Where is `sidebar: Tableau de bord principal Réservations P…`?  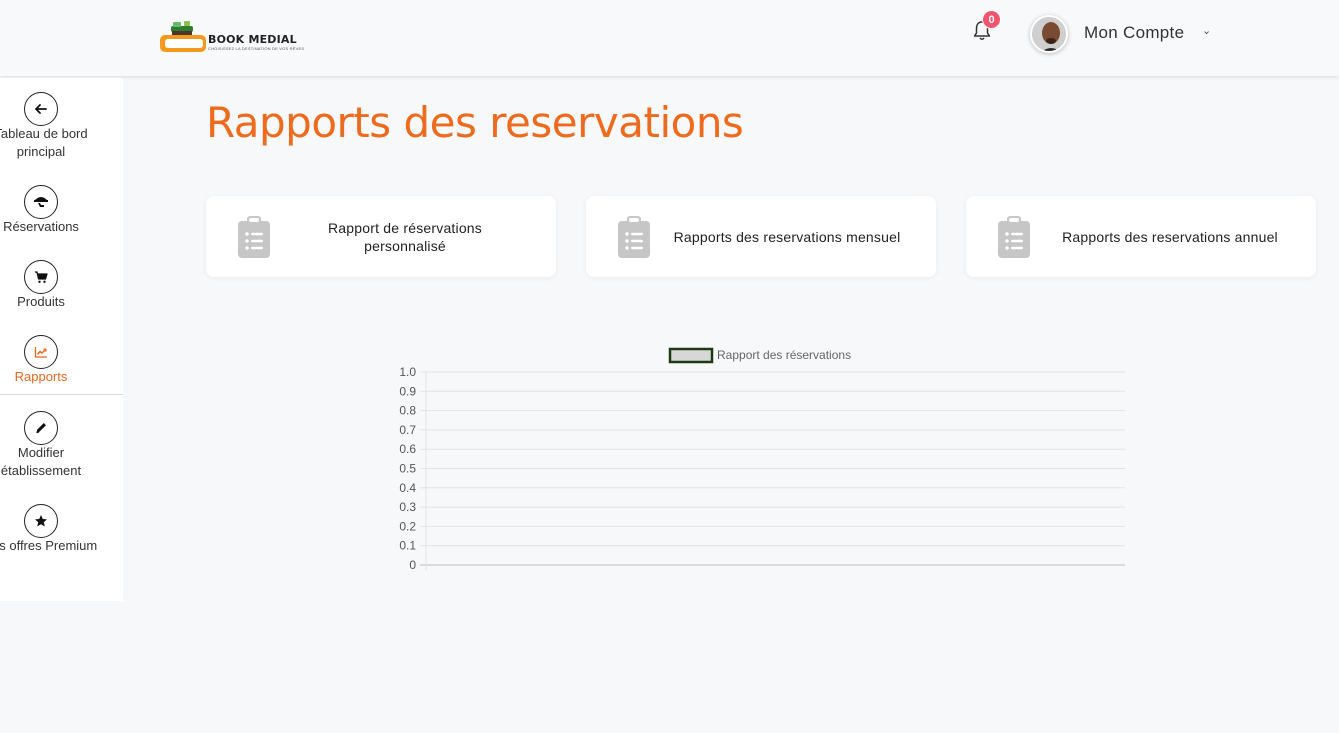 sidebar: Tableau de bord principal Réservations P… is located at coordinates (61, 339).